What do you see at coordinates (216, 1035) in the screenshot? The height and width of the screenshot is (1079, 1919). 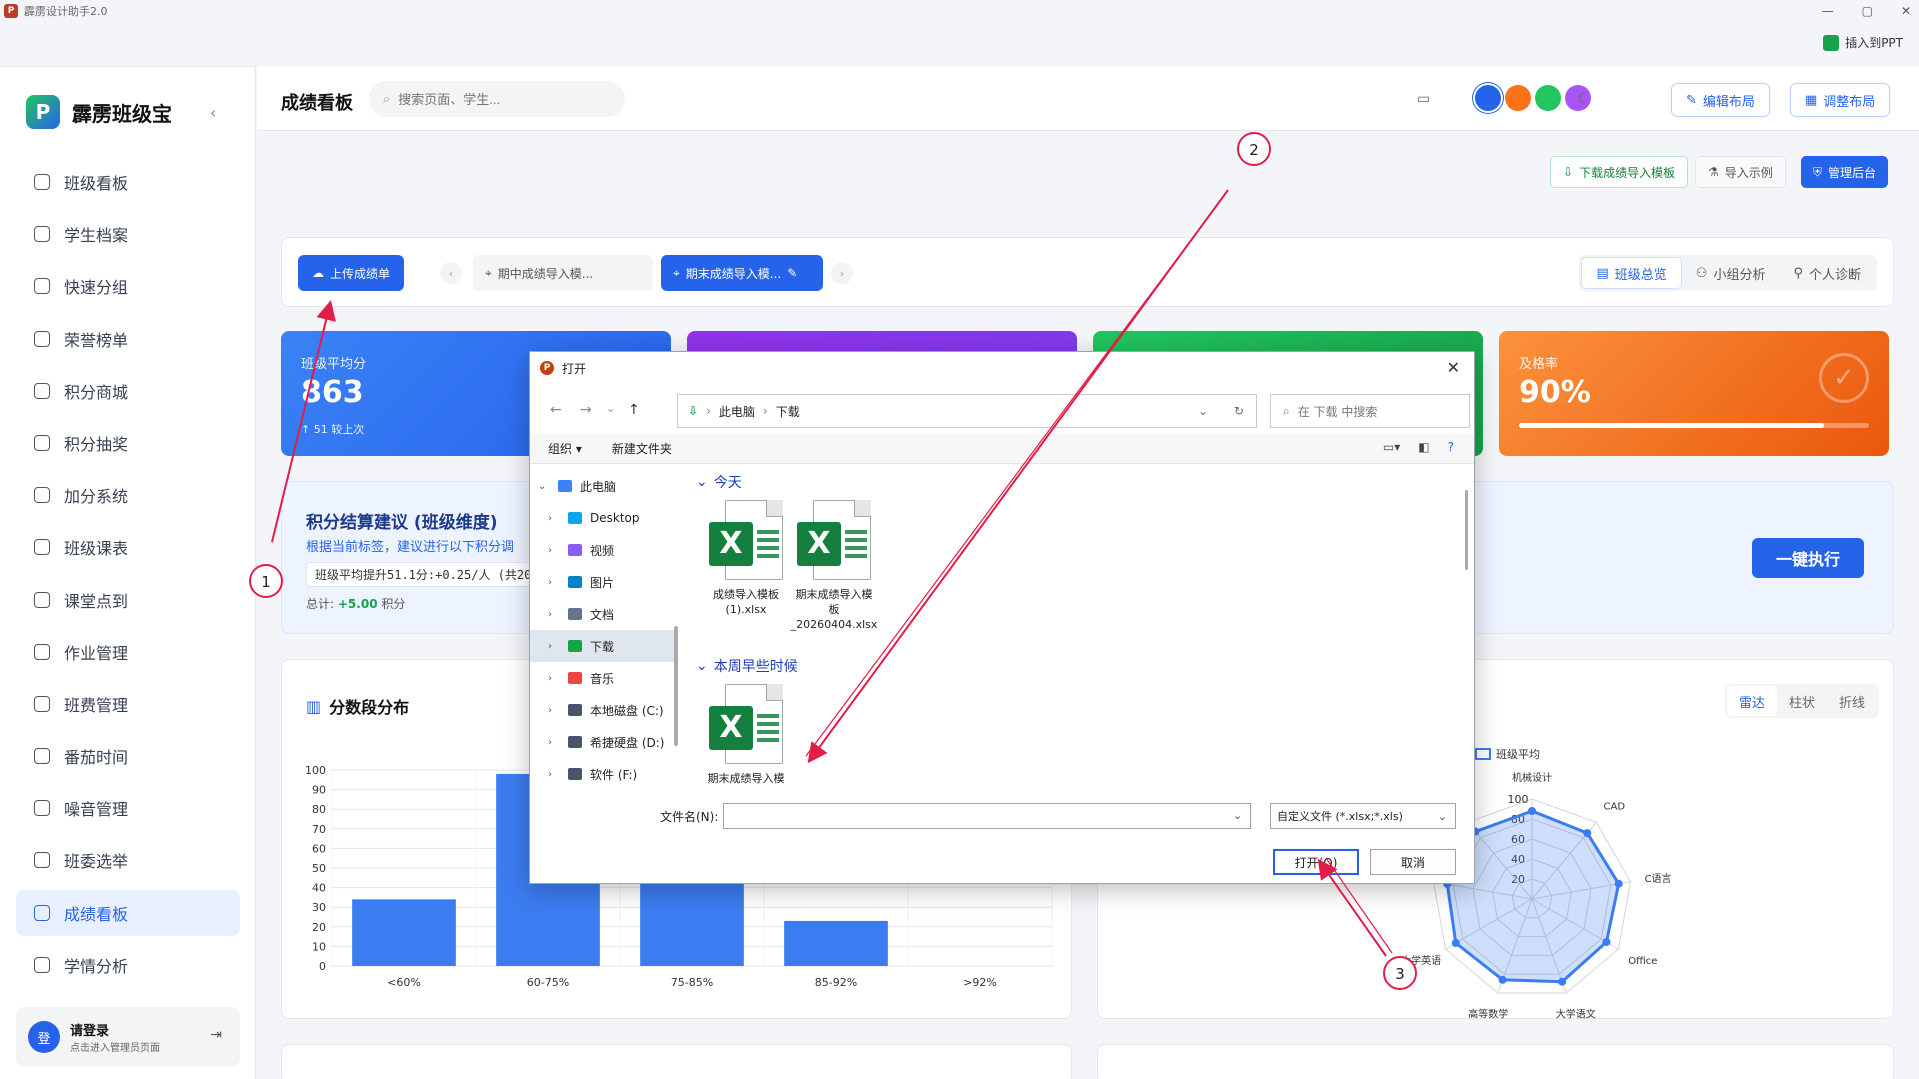 I see `logout-icon: ⇥` at bounding box center [216, 1035].